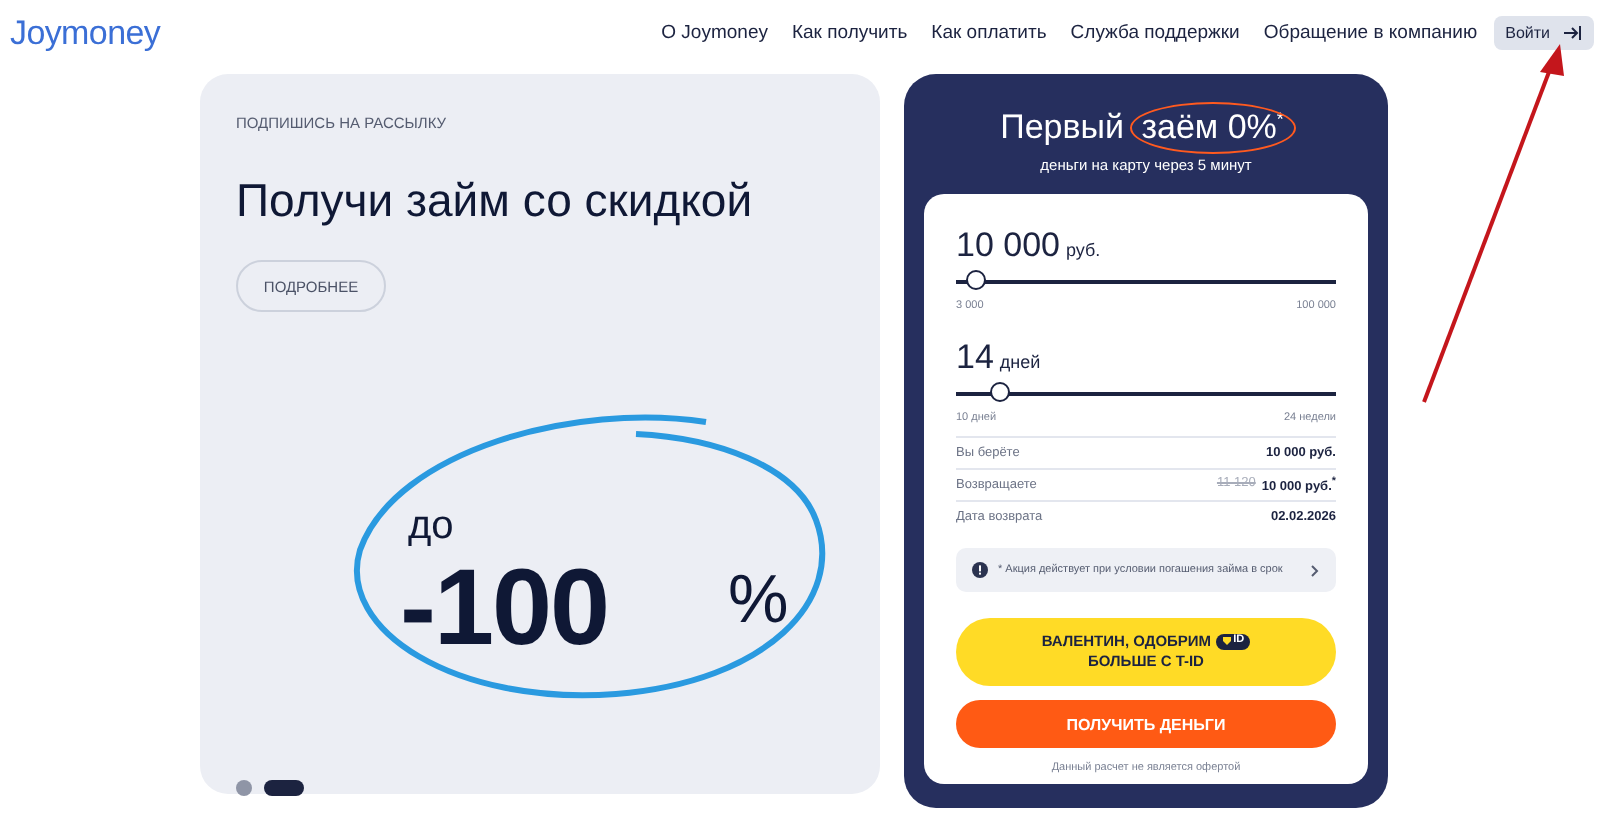 Image resolution: width=1600 pixels, height=814 pixels. Describe the element at coordinates (980, 570) in the screenshot. I see `info-icon` at that location.